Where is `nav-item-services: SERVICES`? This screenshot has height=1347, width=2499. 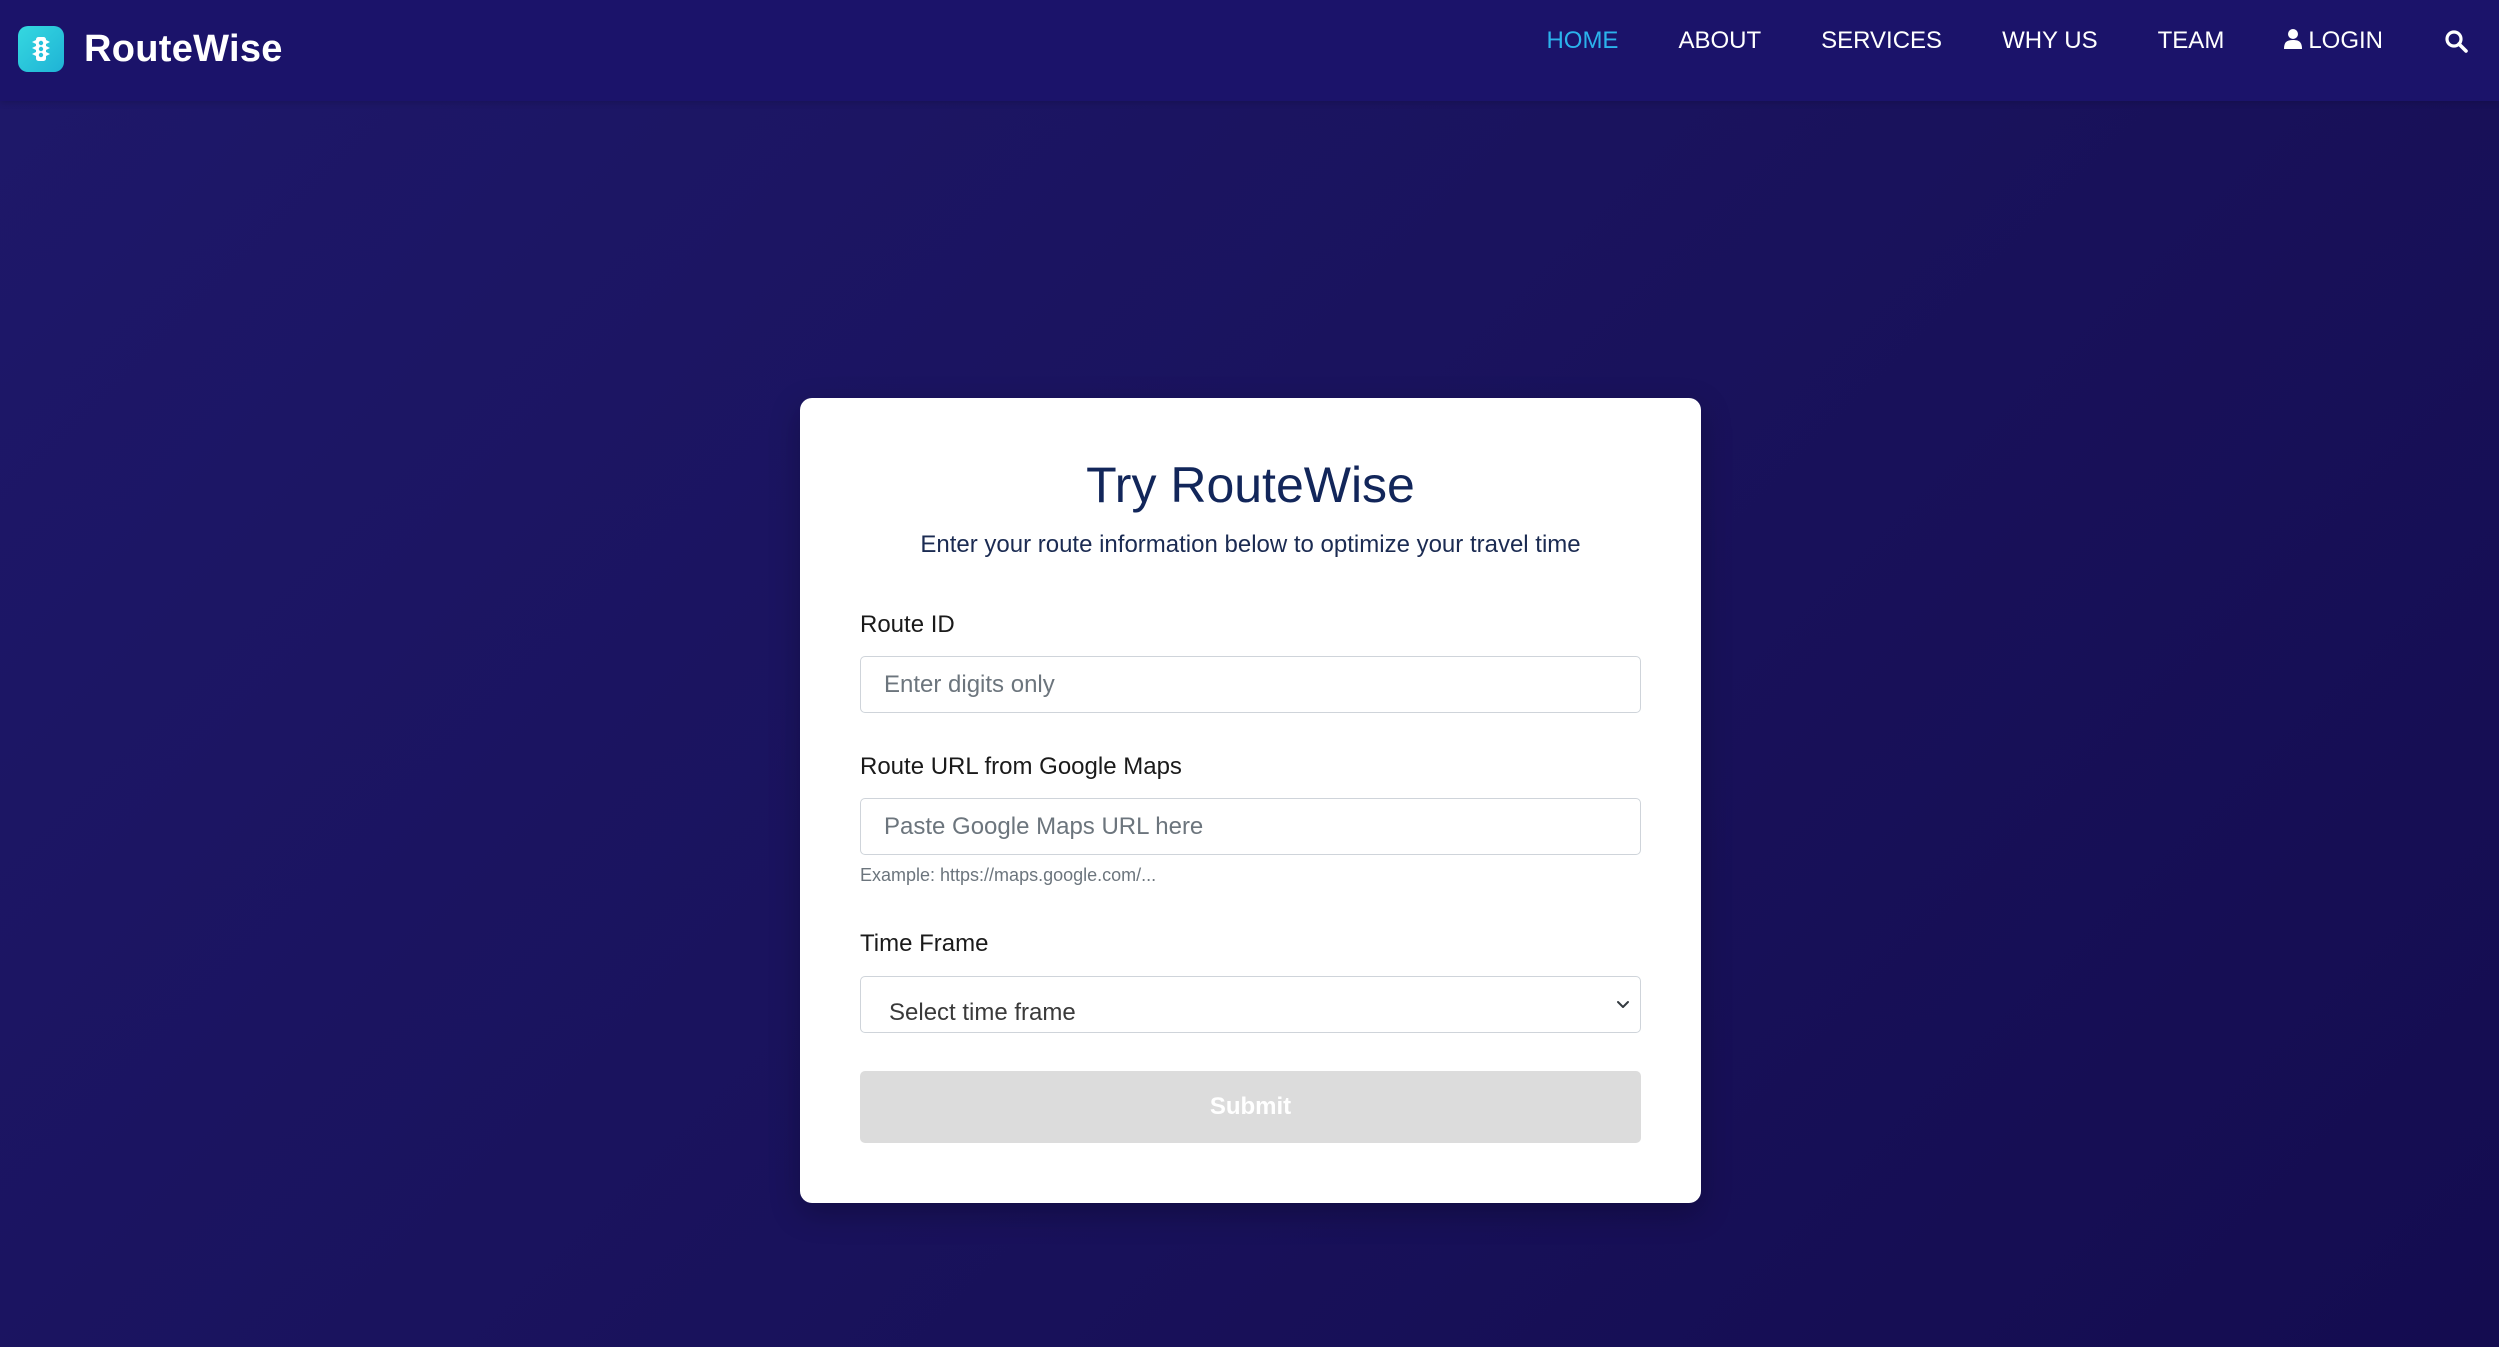 nav-item-services: SERVICES is located at coordinates (1881, 41).